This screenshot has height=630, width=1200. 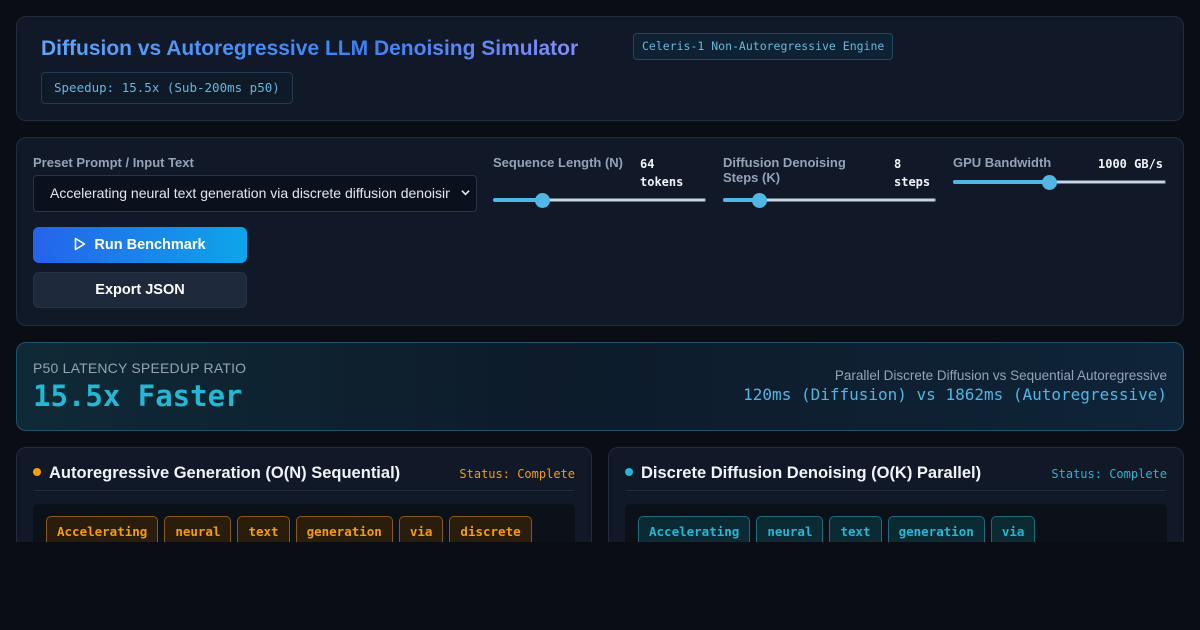 What do you see at coordinates (102, 529) in the screenshot?
I see `ar-token: Accelerating` at bounding box center [102, 529].